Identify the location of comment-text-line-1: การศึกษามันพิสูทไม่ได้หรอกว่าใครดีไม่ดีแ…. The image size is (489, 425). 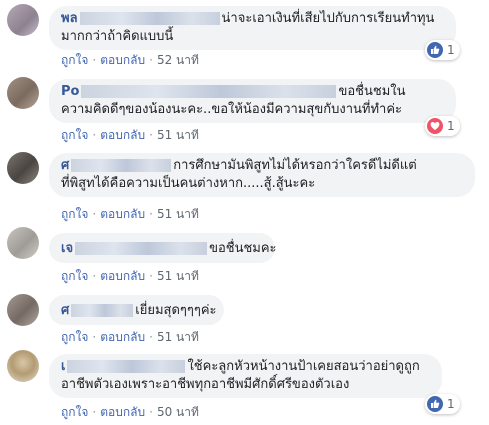
(295, 165).